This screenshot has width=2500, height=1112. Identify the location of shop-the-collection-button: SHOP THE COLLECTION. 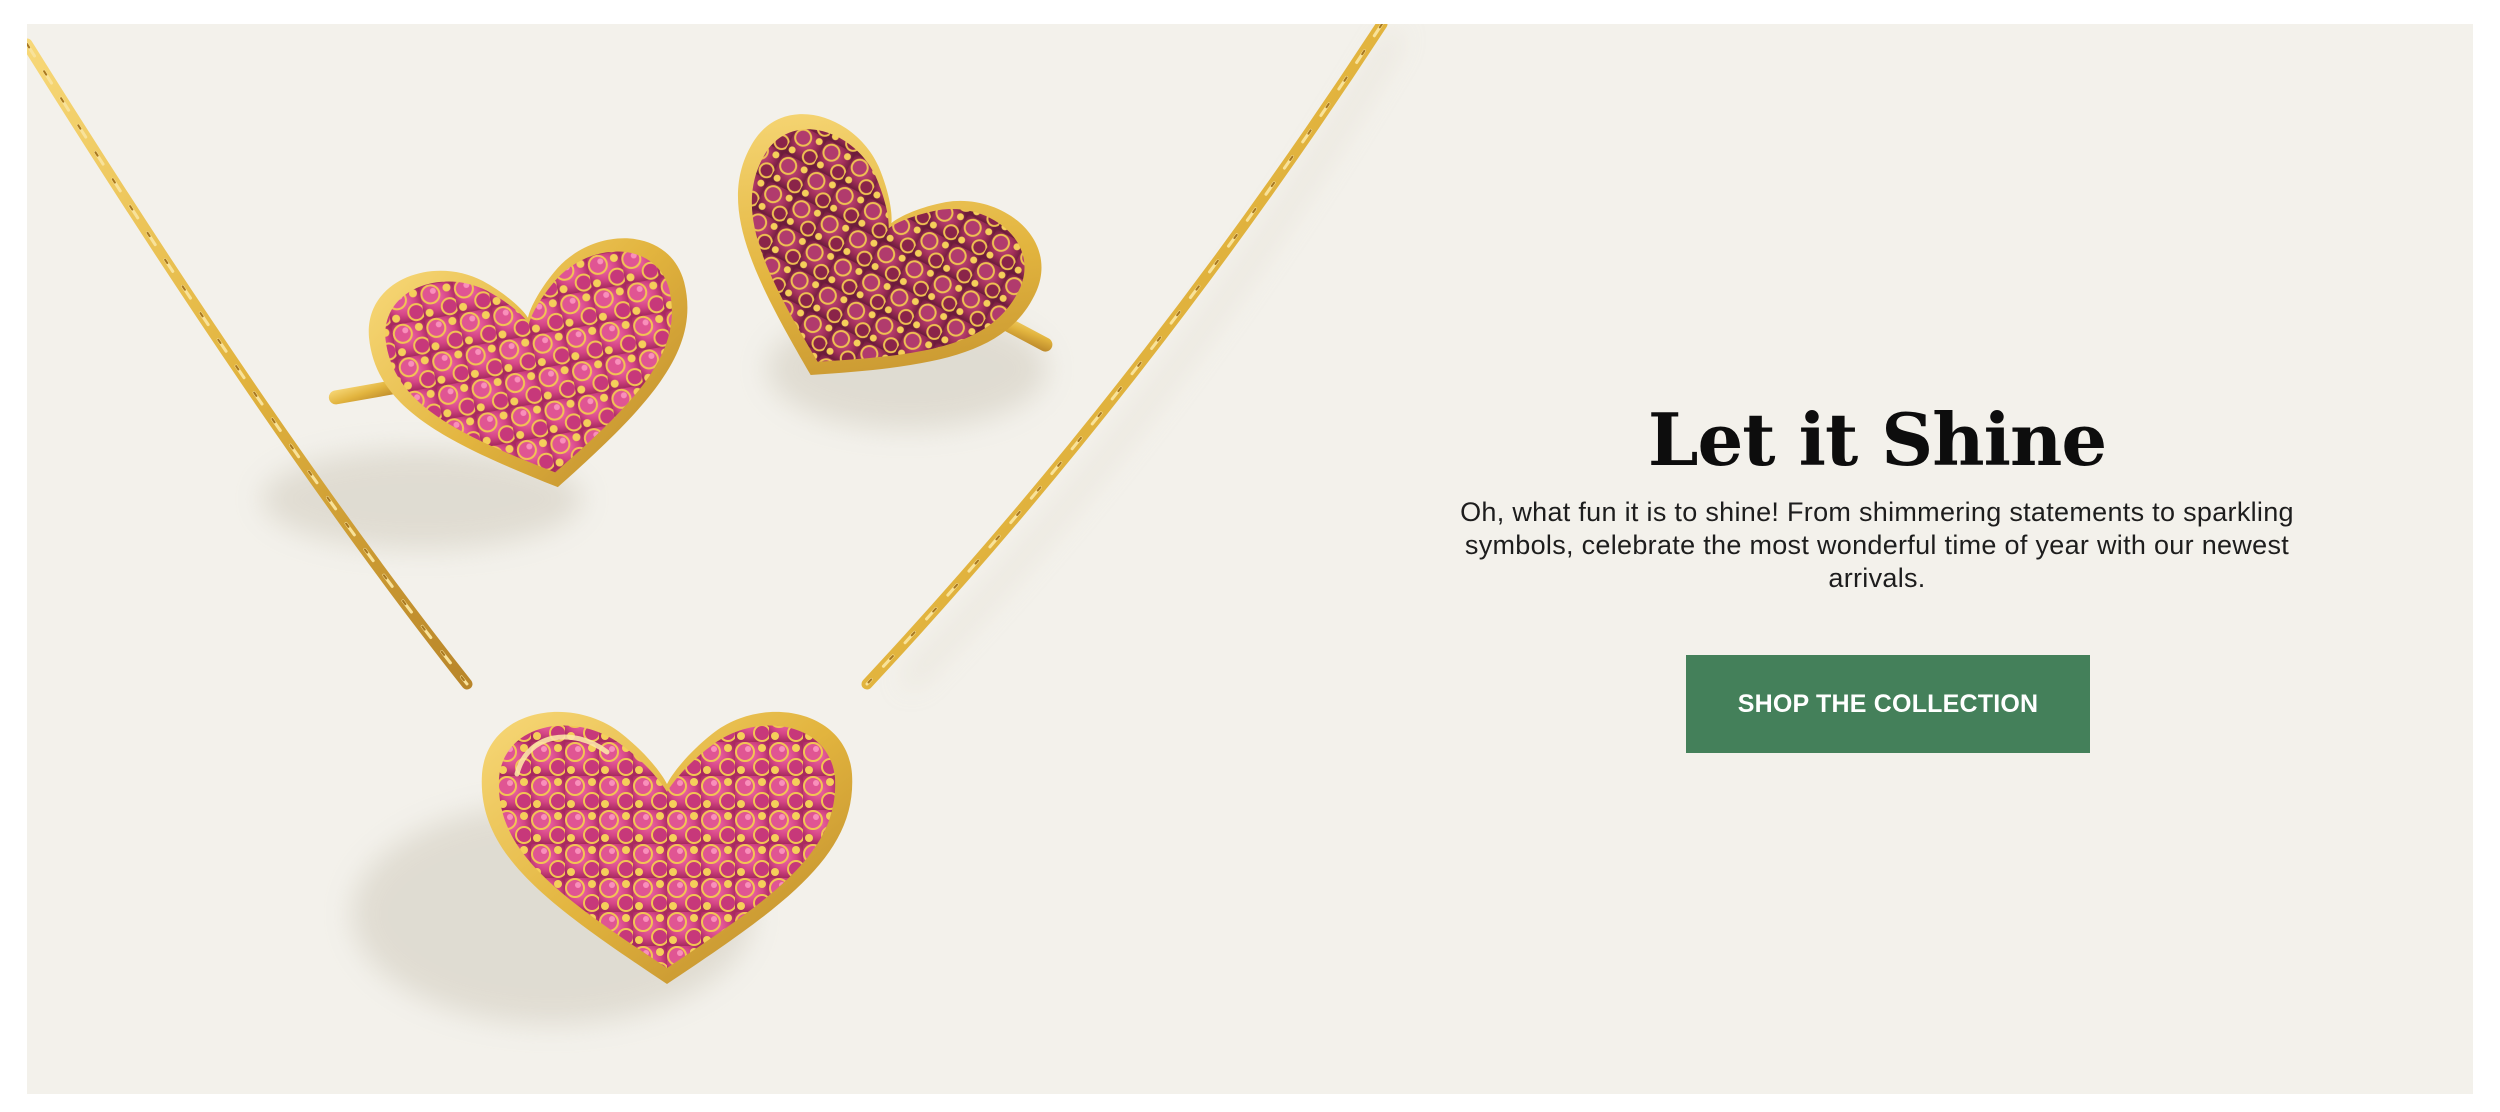
(1888, 704).